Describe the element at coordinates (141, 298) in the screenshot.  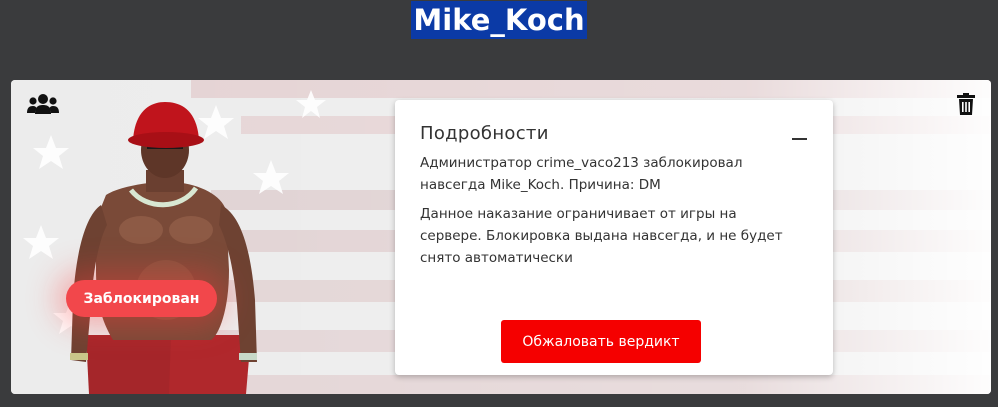
I see `status-badge: Заблокирован` at that location.